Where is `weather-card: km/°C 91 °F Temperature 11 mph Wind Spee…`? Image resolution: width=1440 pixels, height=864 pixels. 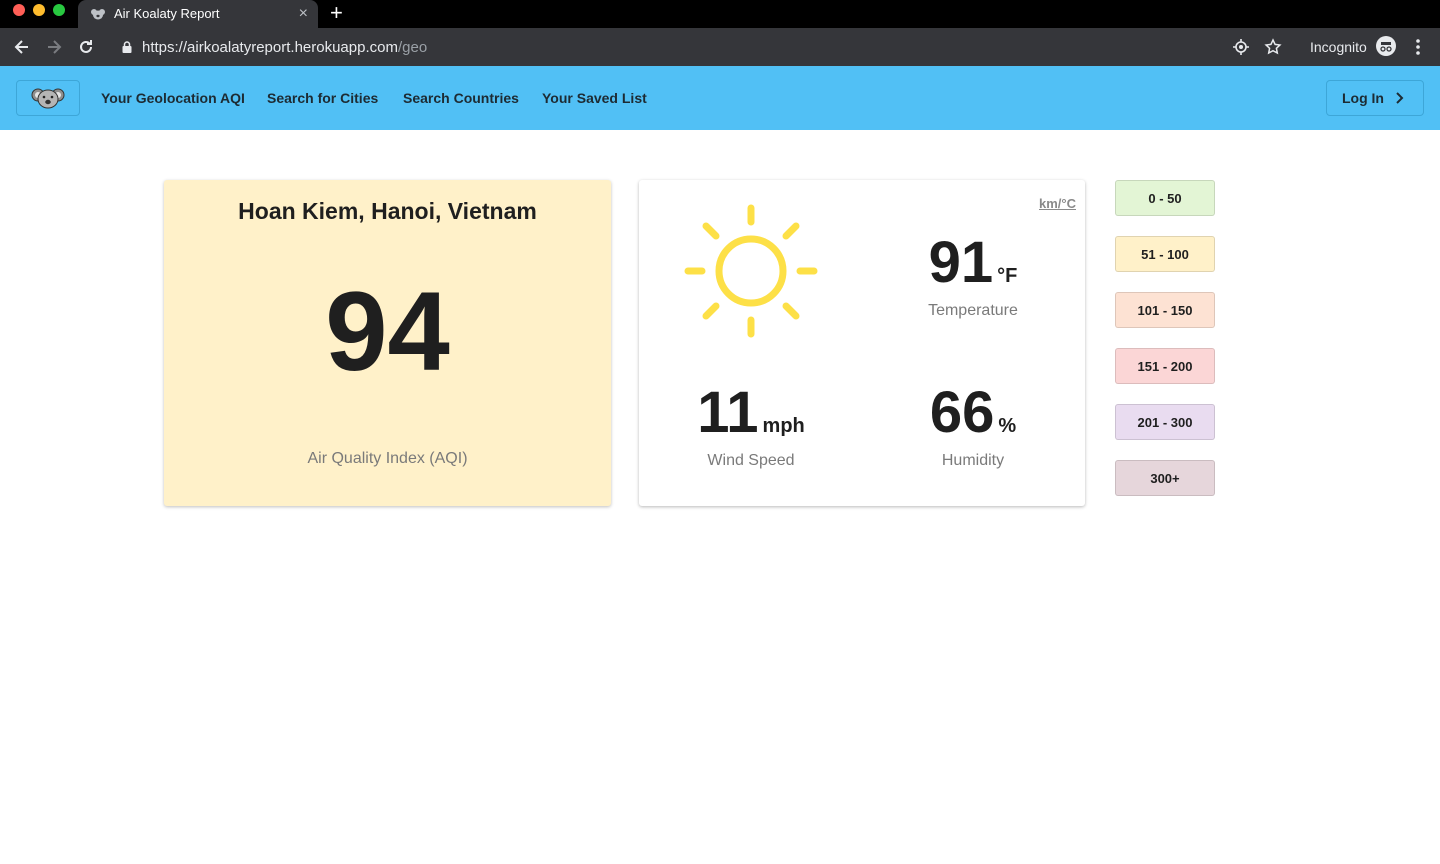 weather-card: km/°C 91 °F Temperature 11 mph Wind Spee… is located at coordinates (862, 343).